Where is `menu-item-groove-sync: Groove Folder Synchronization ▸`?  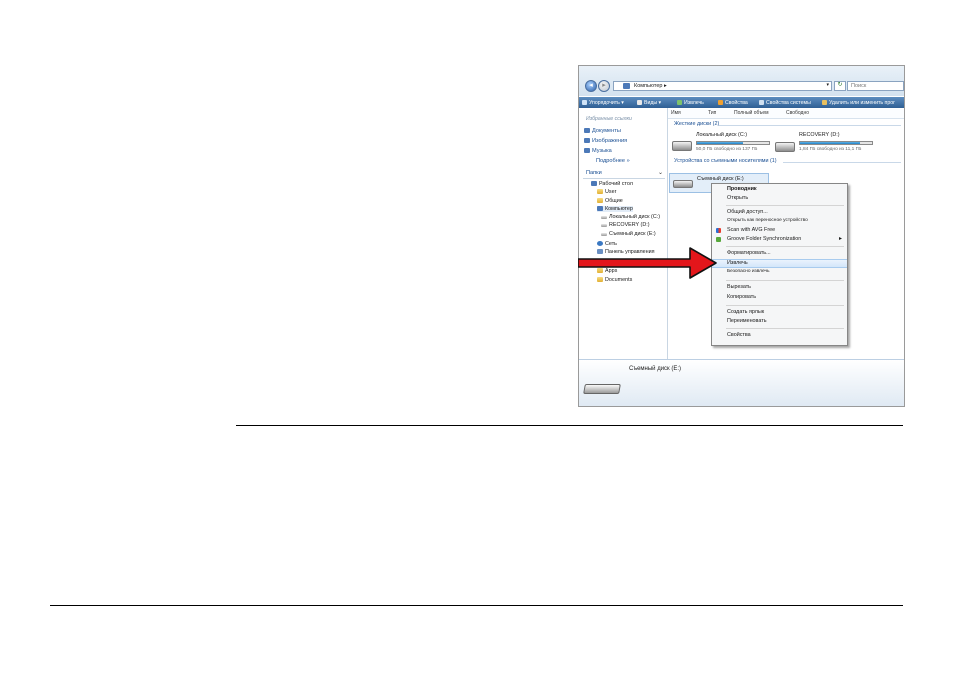 menu-item-groove-sync: Groove Folder Synchronization ▸ is located at coordinates (779, 240).